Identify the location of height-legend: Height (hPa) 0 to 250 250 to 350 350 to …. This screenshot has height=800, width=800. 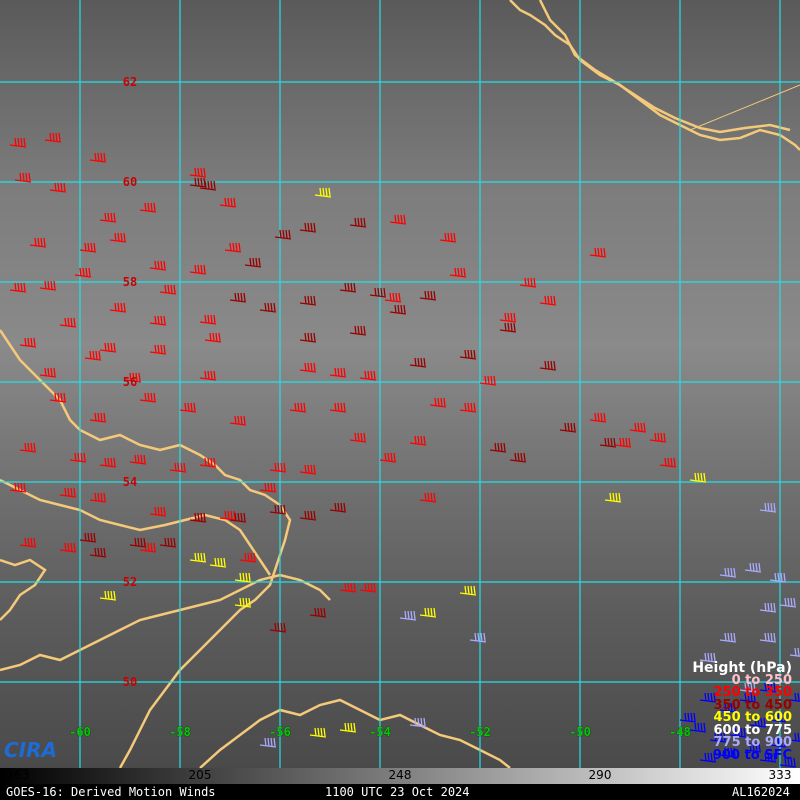
(742, 712).